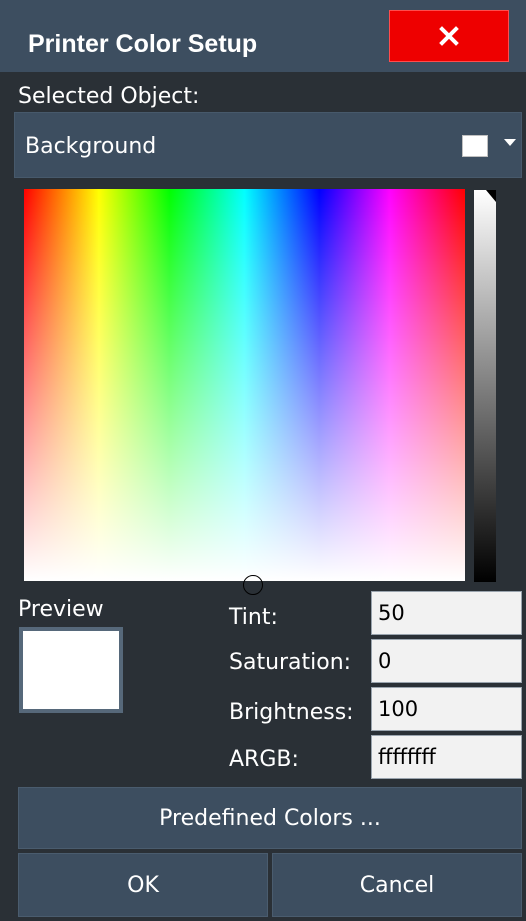  Describe the element at coordinates (446, 709) in the screenshot. I see `brightness-input: 100` at that location.